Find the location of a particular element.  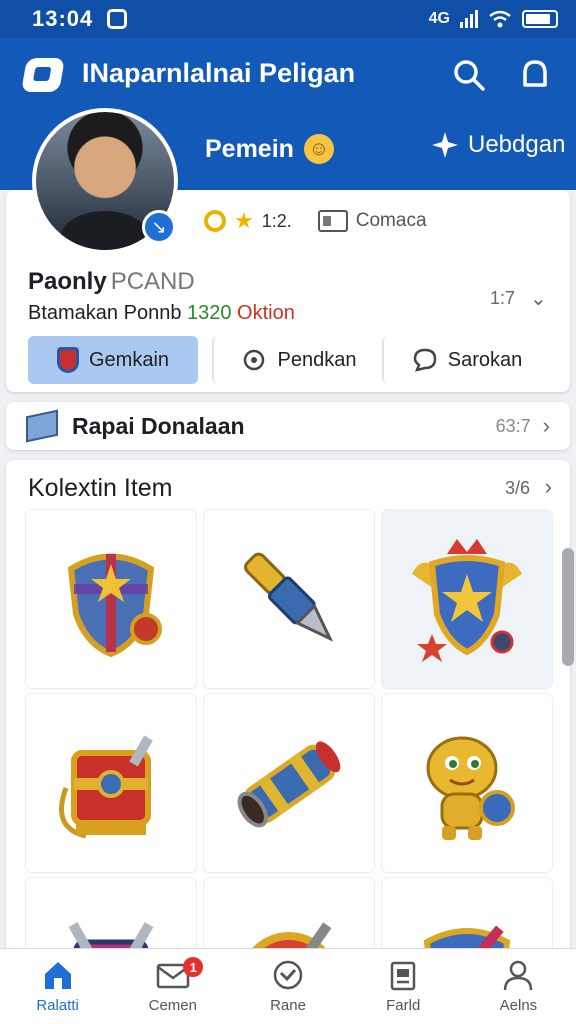

profile-actions: Gemkain Pendkan Sarokan is located at coordinates (289, 360).